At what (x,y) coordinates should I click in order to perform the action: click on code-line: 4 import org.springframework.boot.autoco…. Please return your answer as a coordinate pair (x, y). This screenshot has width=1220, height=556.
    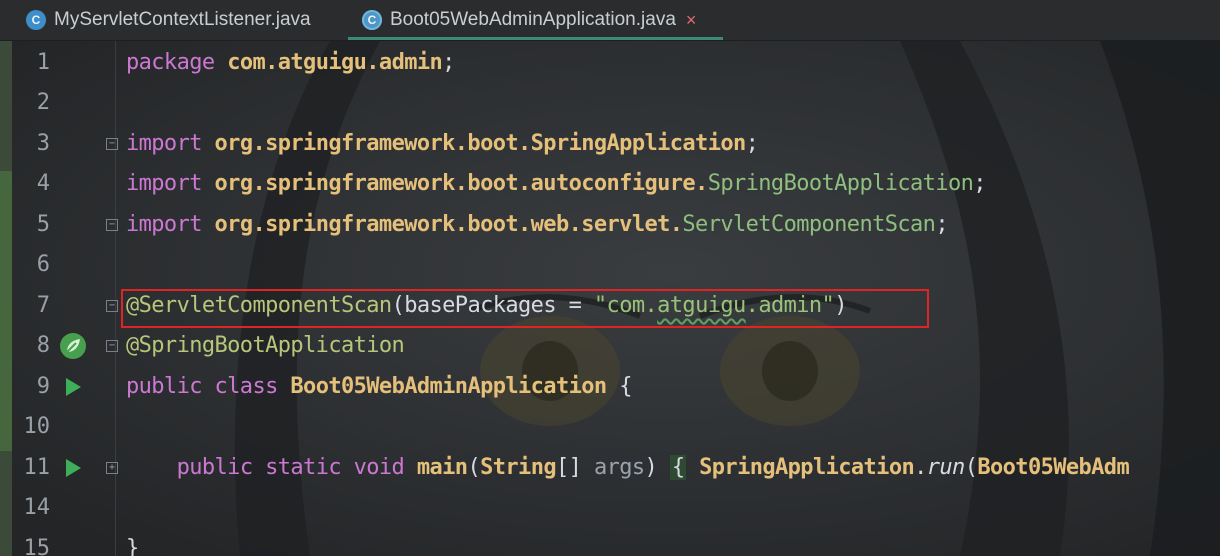
    Looking at the image, I should click on (610, 184).